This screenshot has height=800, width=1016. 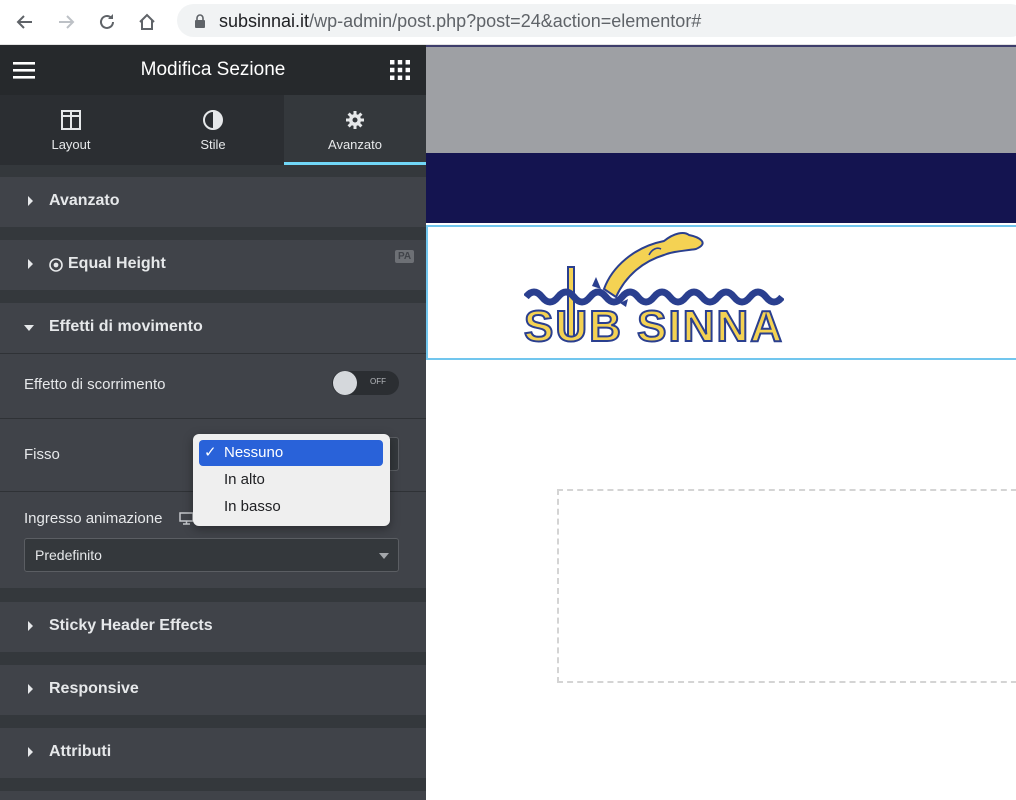 I want to click on premium-addons-icon, so click(x=56, y=265).